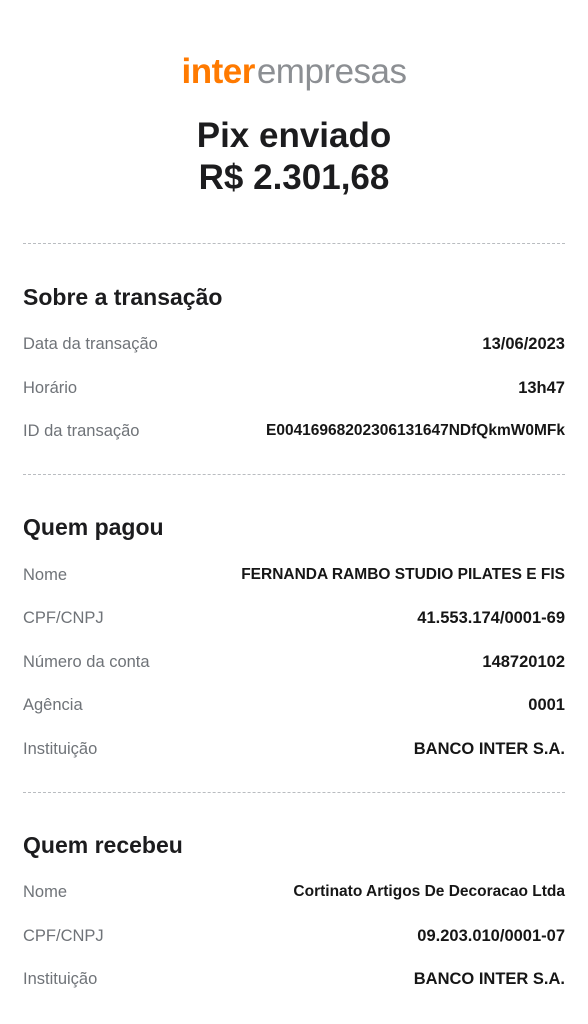 The height and width of the screenshot is (1024, 588). Describe the element at coordinates (123, 297) in the screenshot. I see `transaction-section-title: Sobre a transação` at that location.